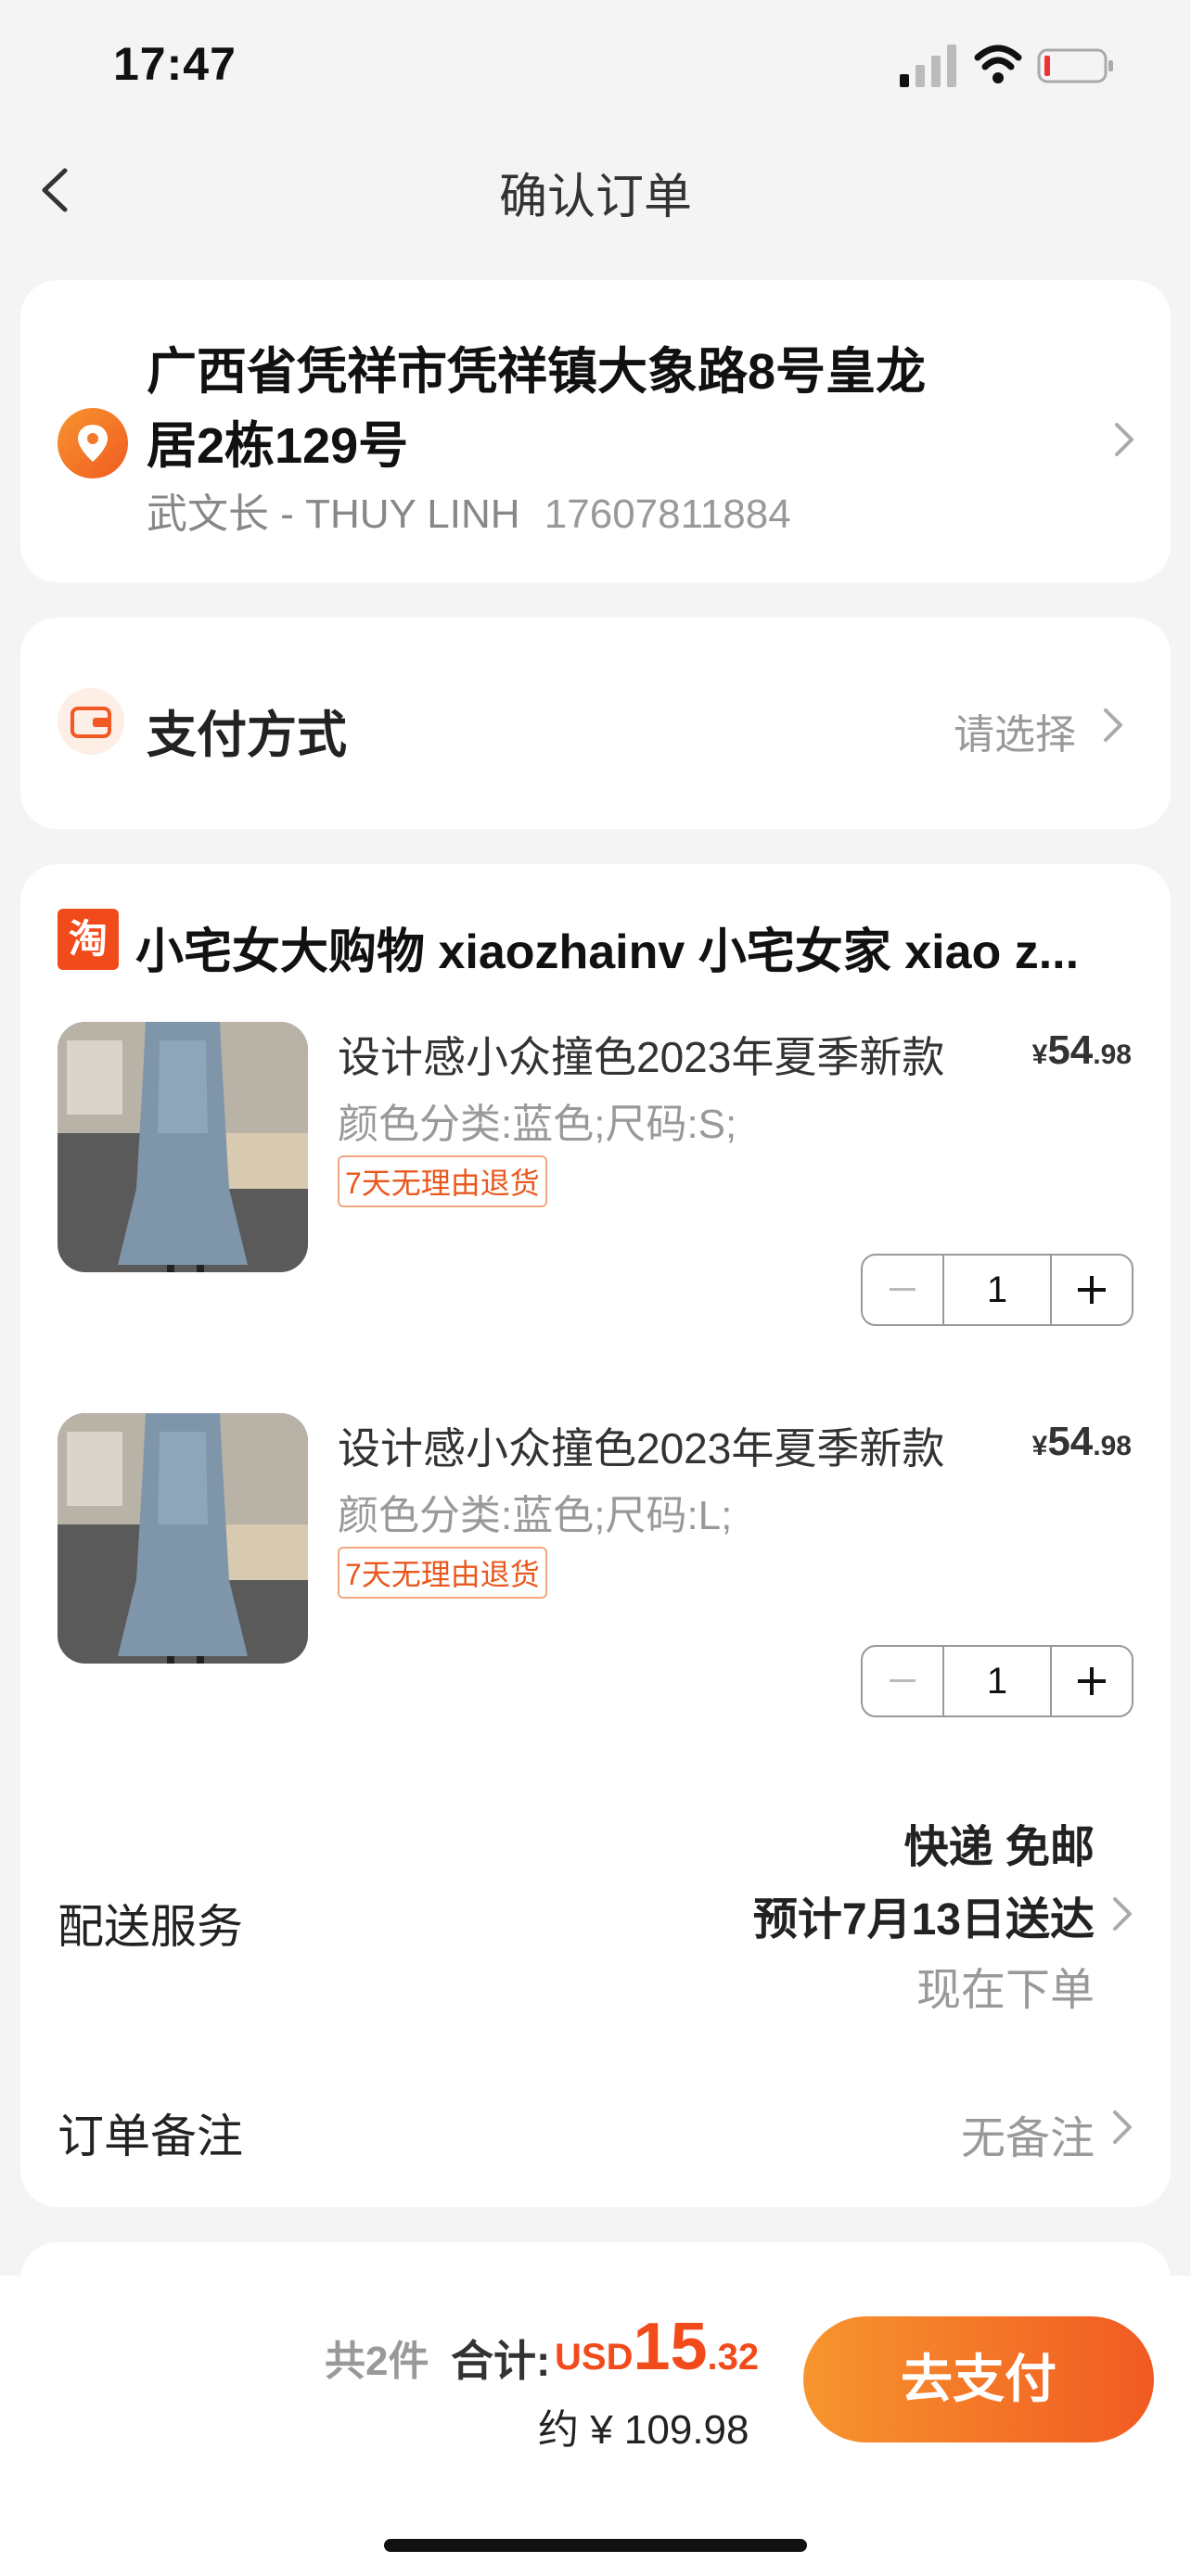 The height and width of the screenshot is (2576, 1191). I want to click on home-indicator, so click(595, 2545).